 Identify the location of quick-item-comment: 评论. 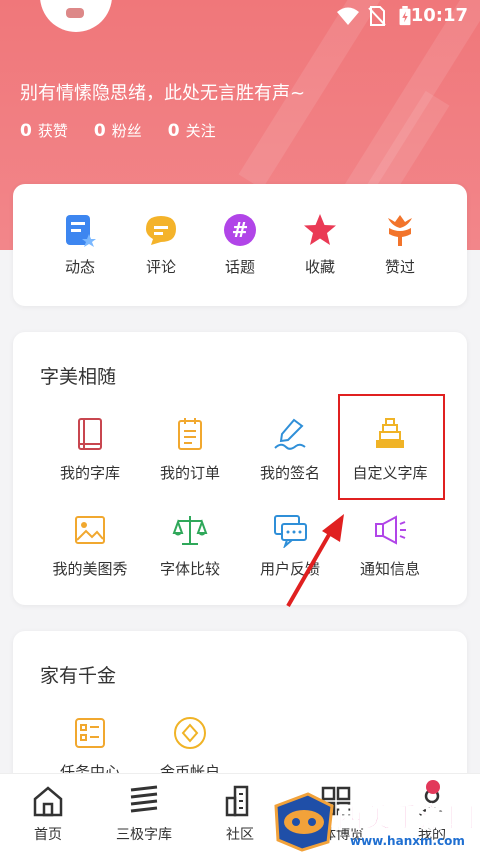
(161, 244).